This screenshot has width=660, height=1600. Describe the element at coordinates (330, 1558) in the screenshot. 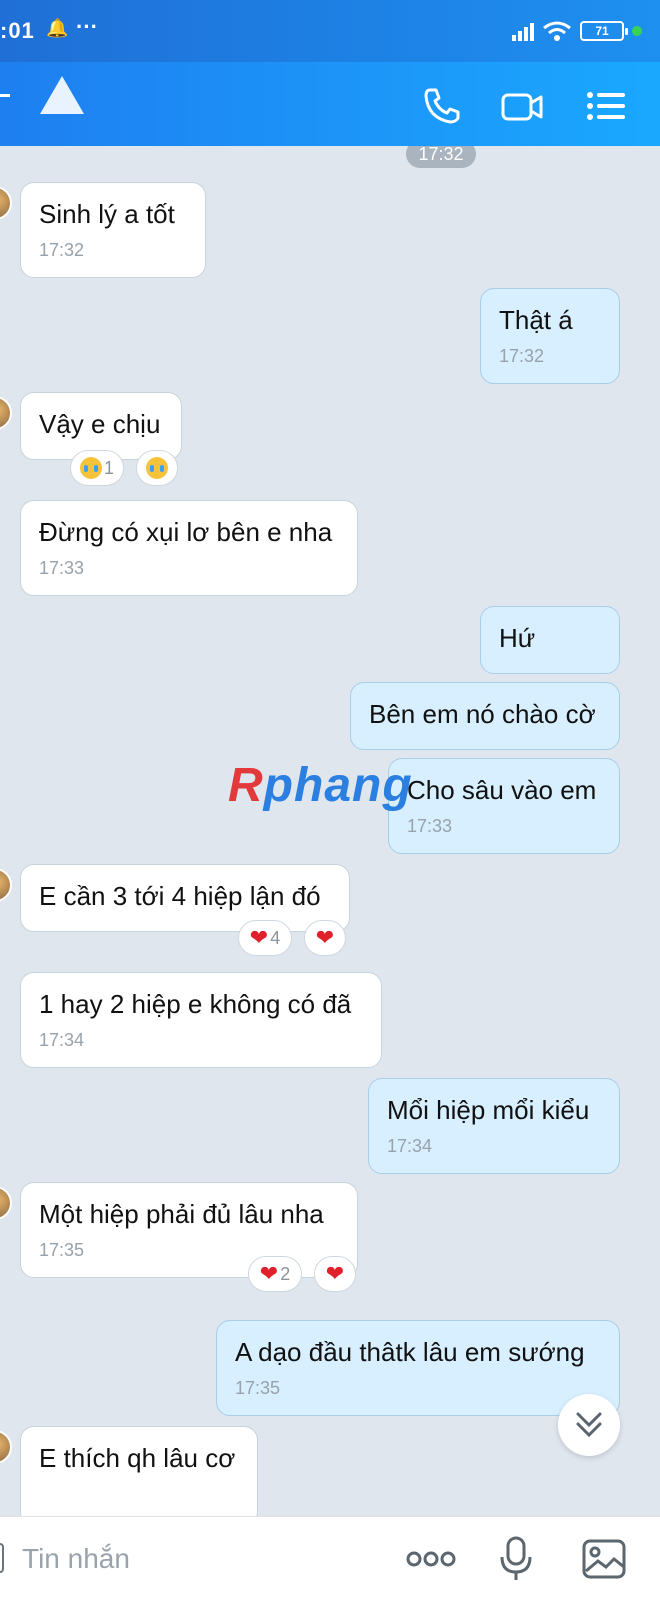

I see `composer-bar: Tin nhắn` at that location.